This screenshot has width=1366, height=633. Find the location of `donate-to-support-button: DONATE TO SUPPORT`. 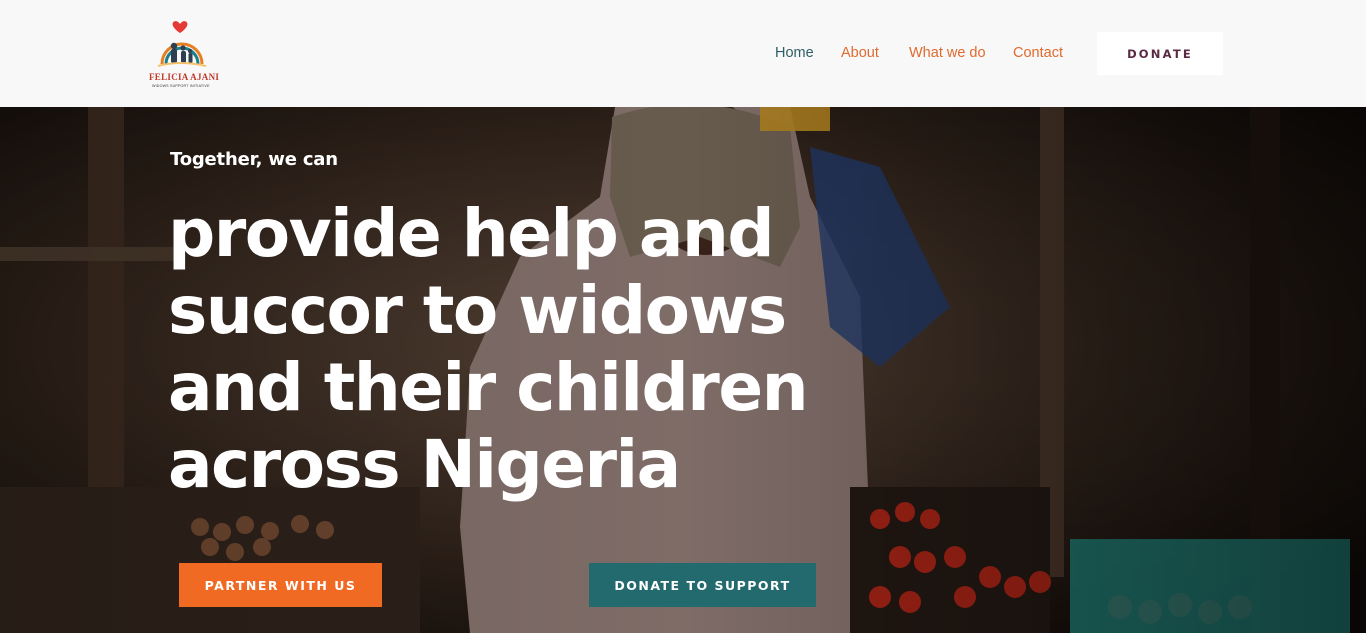

donate-to-support-button: DONATE TO SUPPORT is located at coordinates (702, 585).